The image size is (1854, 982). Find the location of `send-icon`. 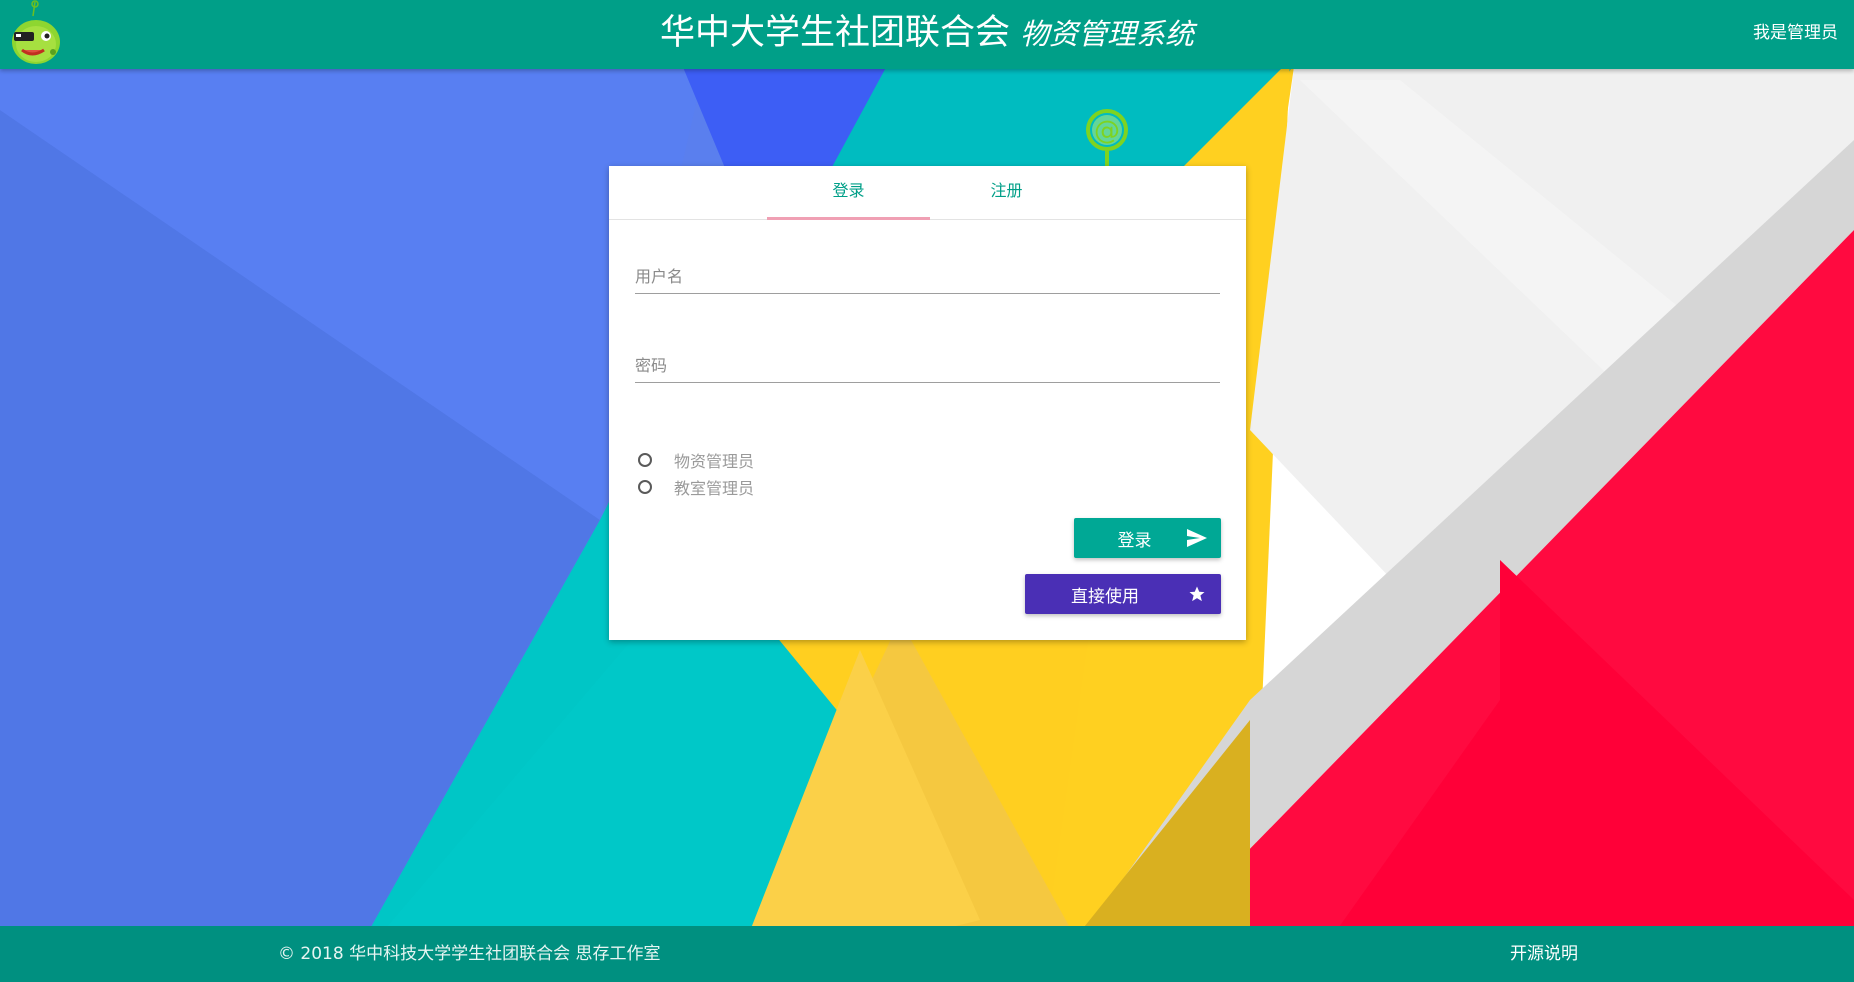

send-icon is located at coordinates (1197, 538).